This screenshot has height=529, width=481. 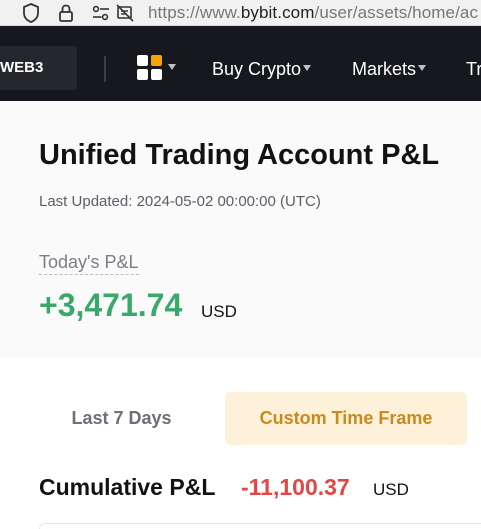 I want to click on todays-pnl-value: +3,471.74, so click(x=111, y=305).